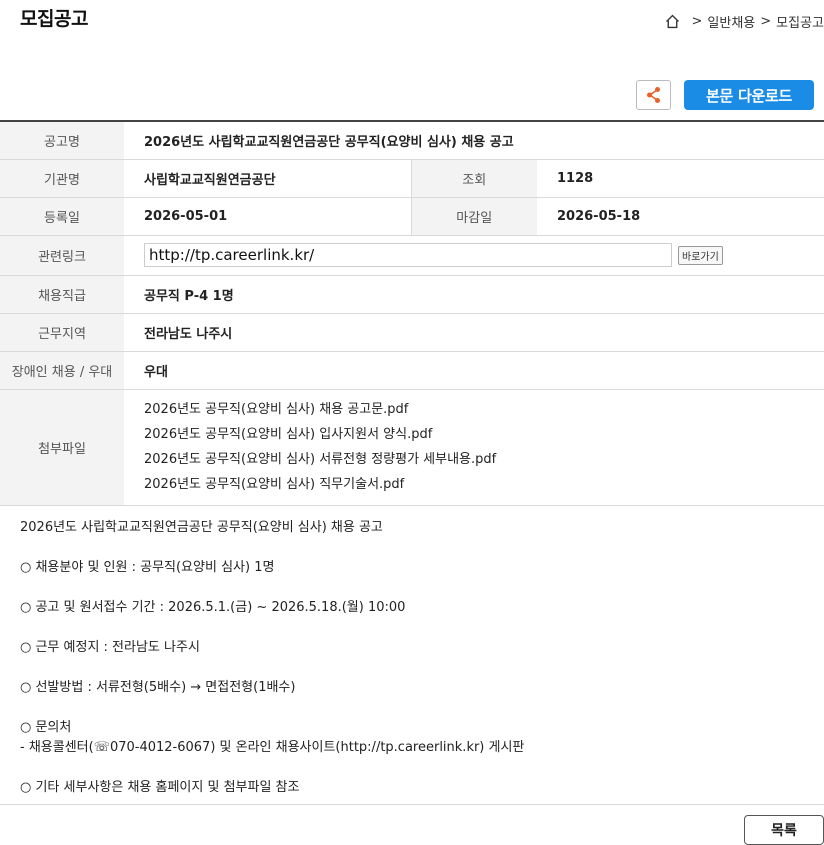 The width and height of the screenshot is (824, 845). I want to click on download-button: 본문 다운로드, so click(749, 95).